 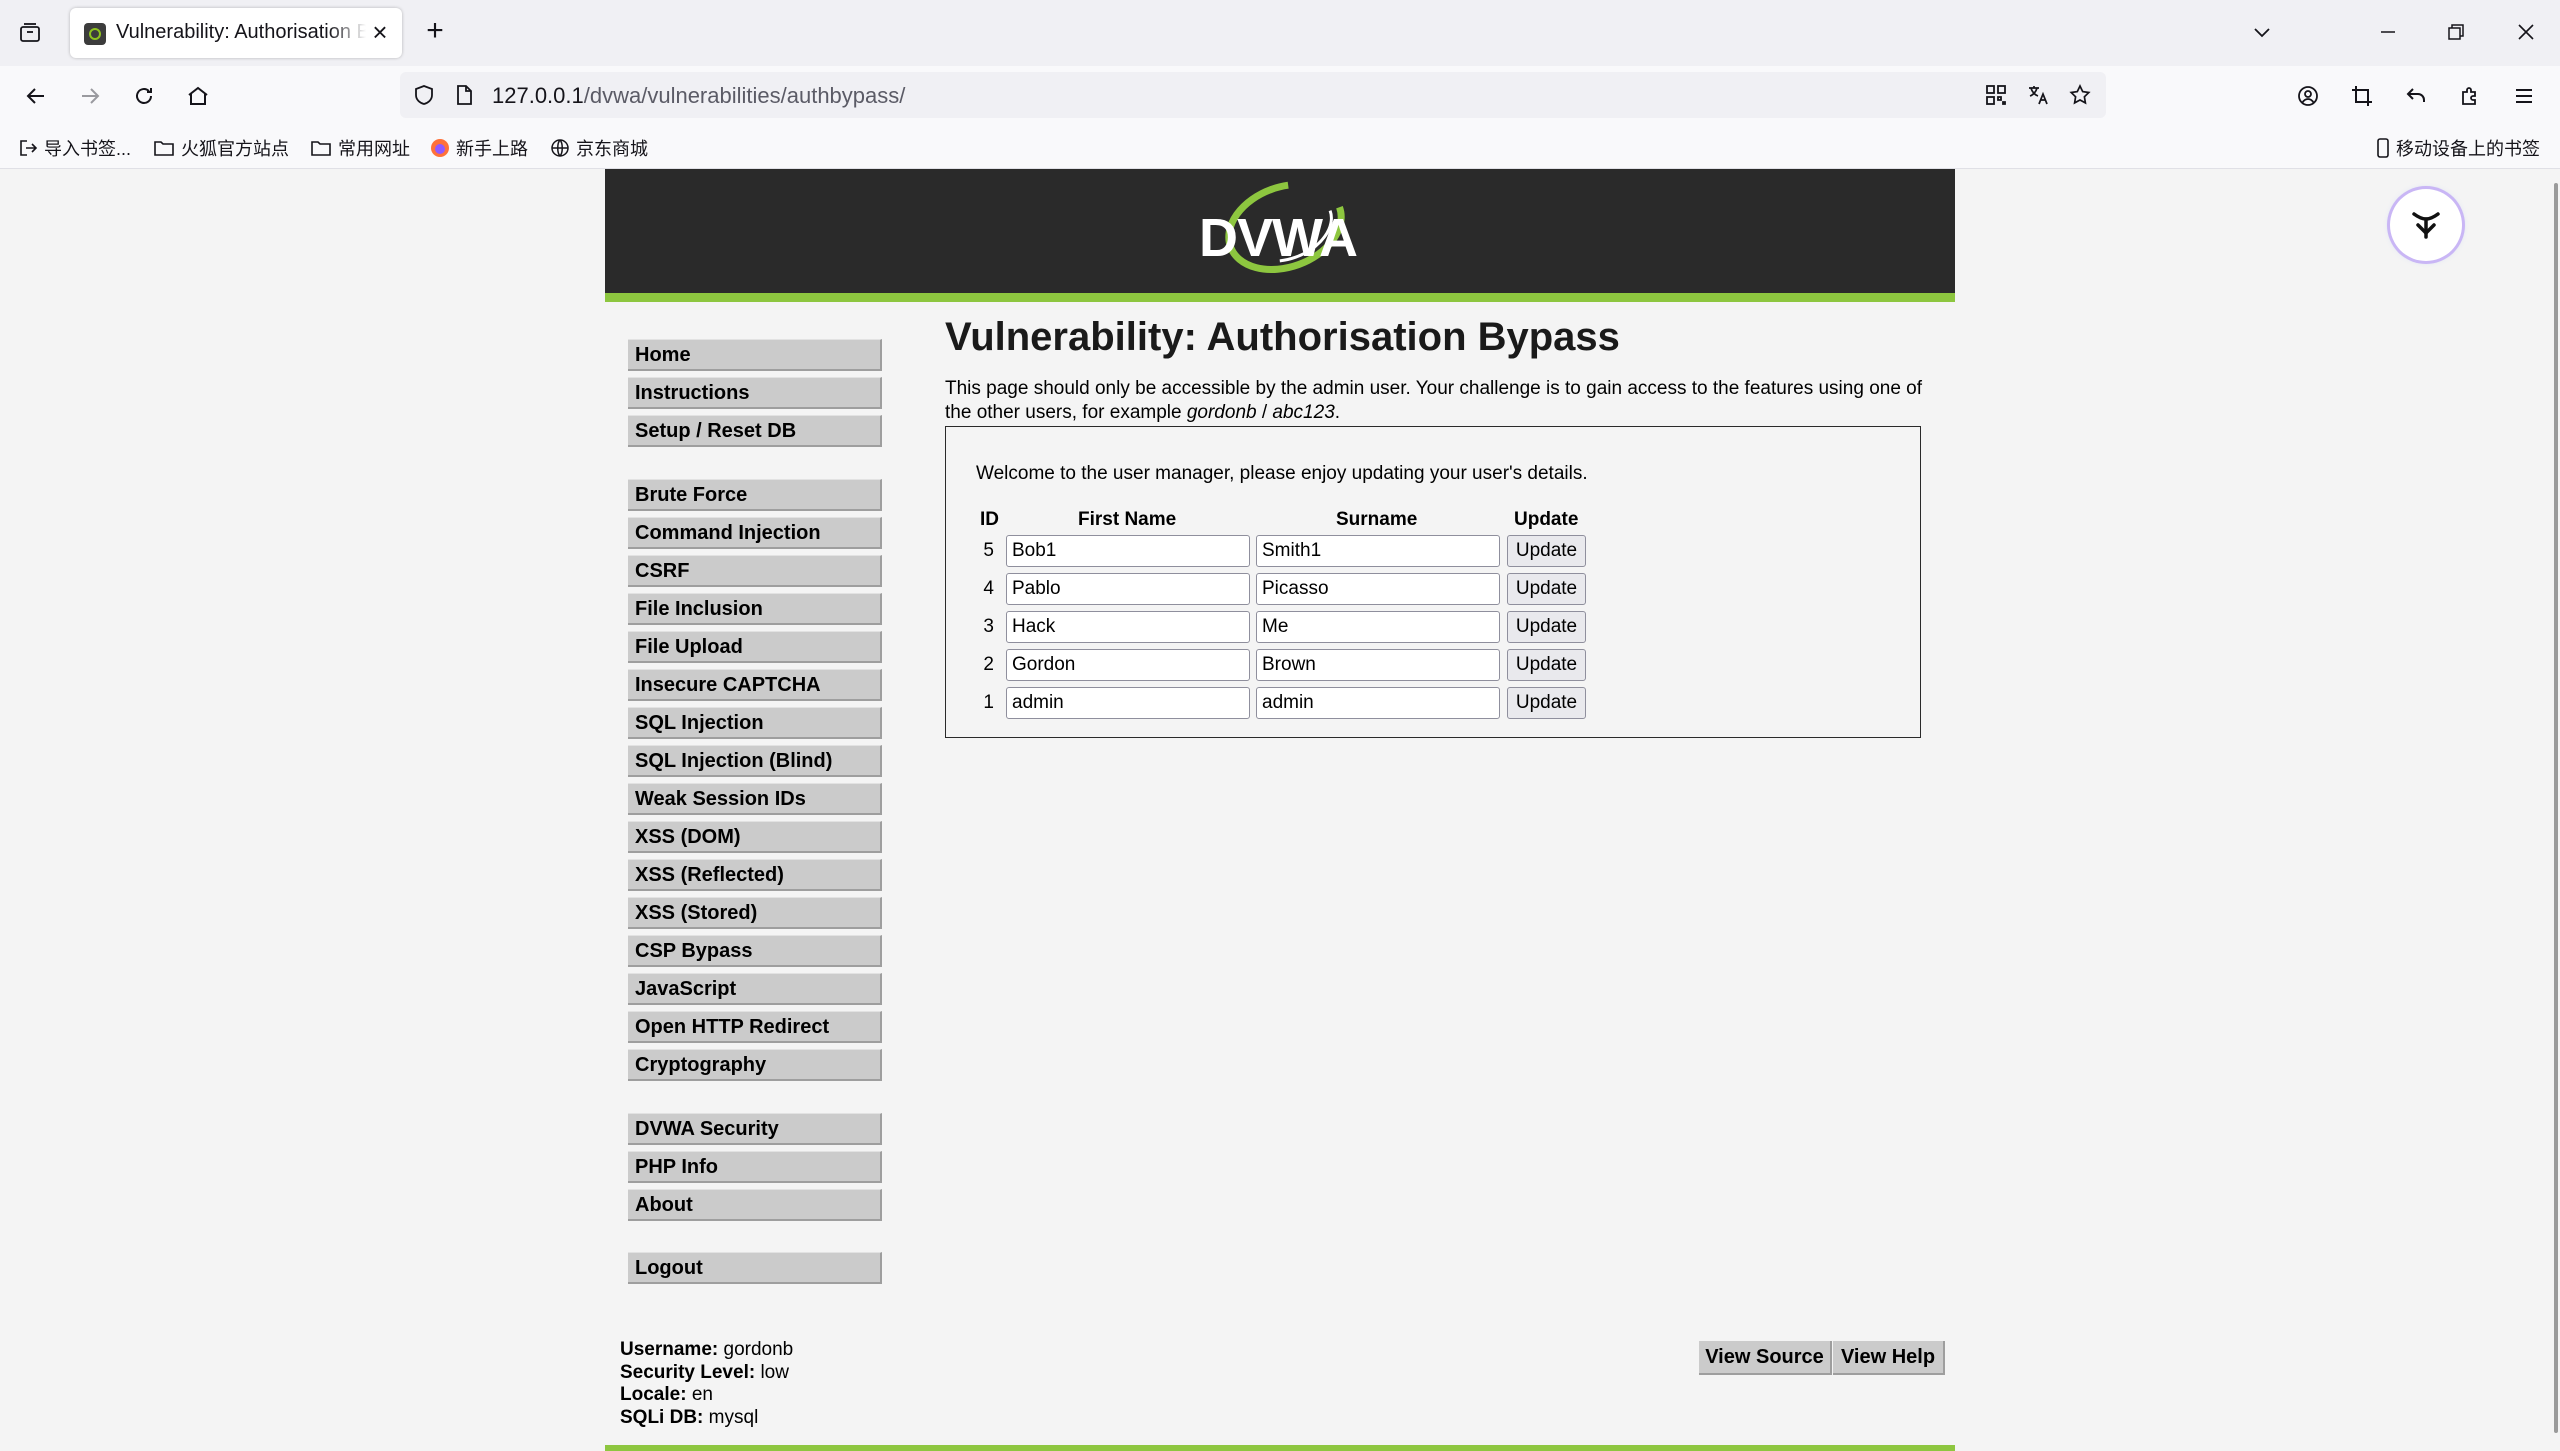 I want to click on locale-line: Locale: en, so click(x=706, y=1395).